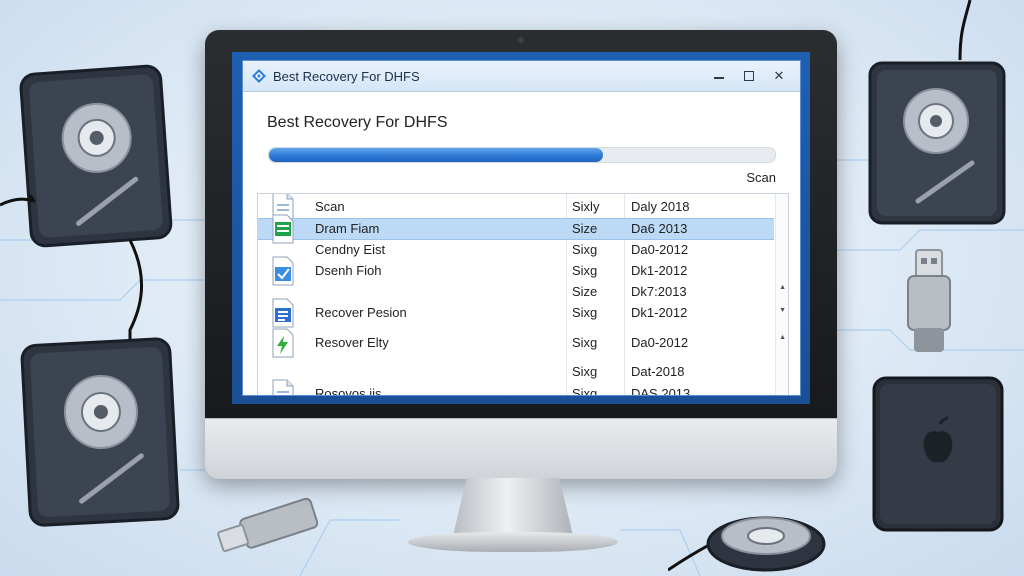 Image resolution: width=1024 pixels, height=576 pixels. I want to click on close-icon: ✕, so click(779, 75).